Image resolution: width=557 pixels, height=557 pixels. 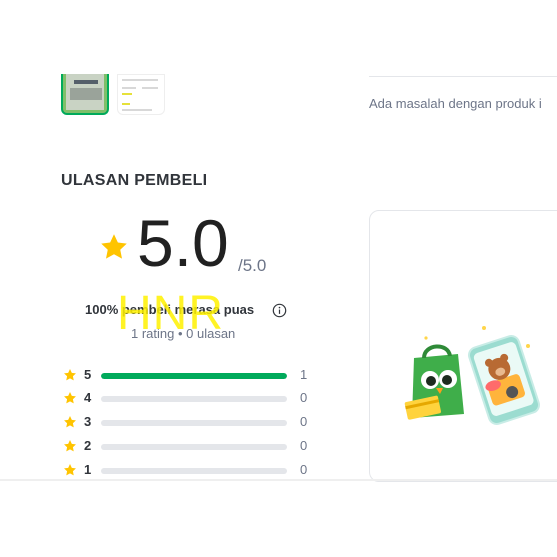 I want to click on rating-row-1: 10, so click(x=193, y=470).